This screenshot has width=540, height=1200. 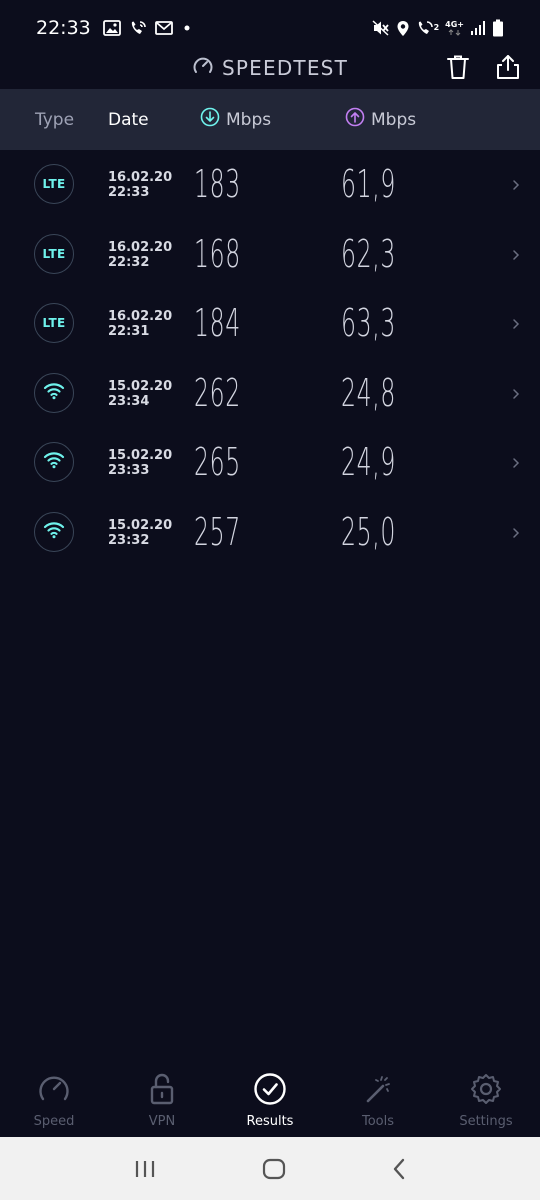 I want to click on mute-icon, so click(x=381, y=28).